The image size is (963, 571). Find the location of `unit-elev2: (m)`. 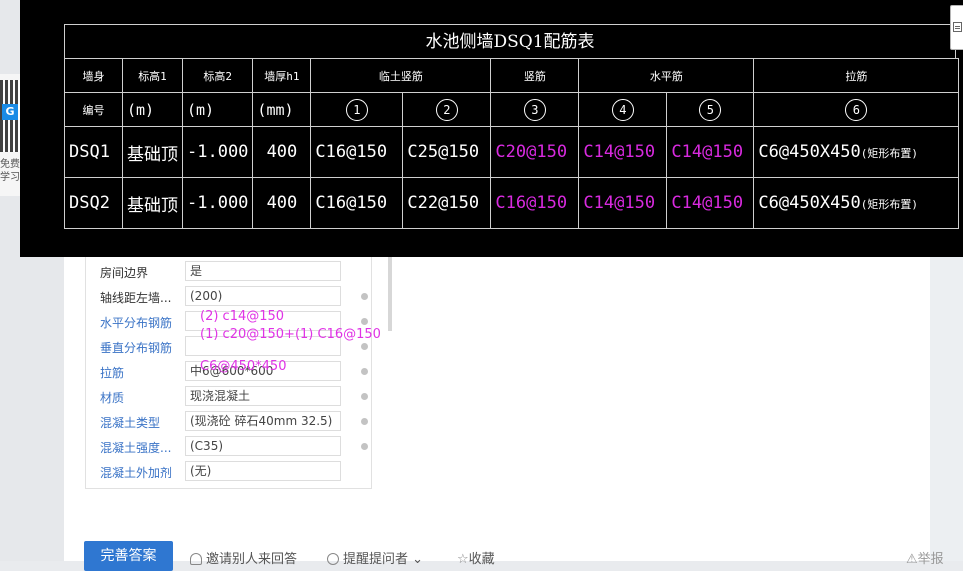

unit-elev2: (m) is located at coordinates (217, 109).